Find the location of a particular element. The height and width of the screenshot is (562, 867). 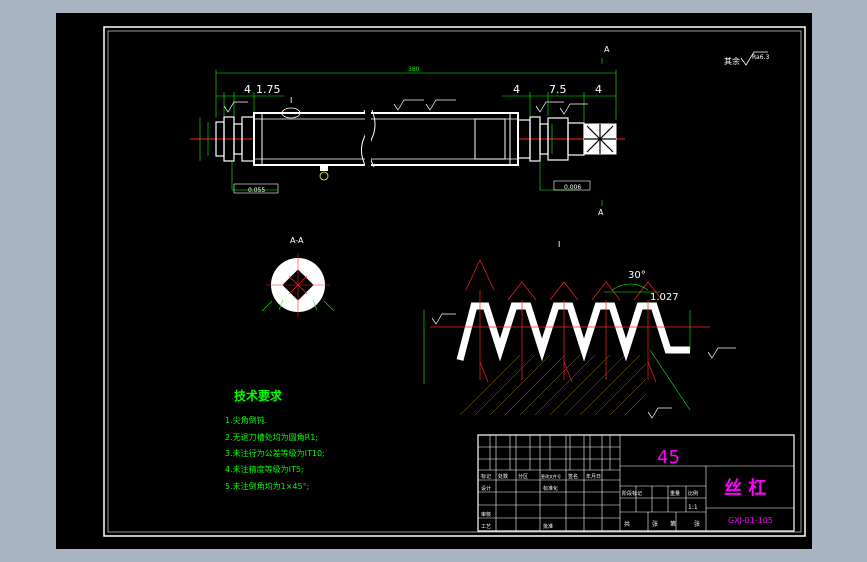

drawing-number: GXJ-01-105 is located at coordinates (750, 520).